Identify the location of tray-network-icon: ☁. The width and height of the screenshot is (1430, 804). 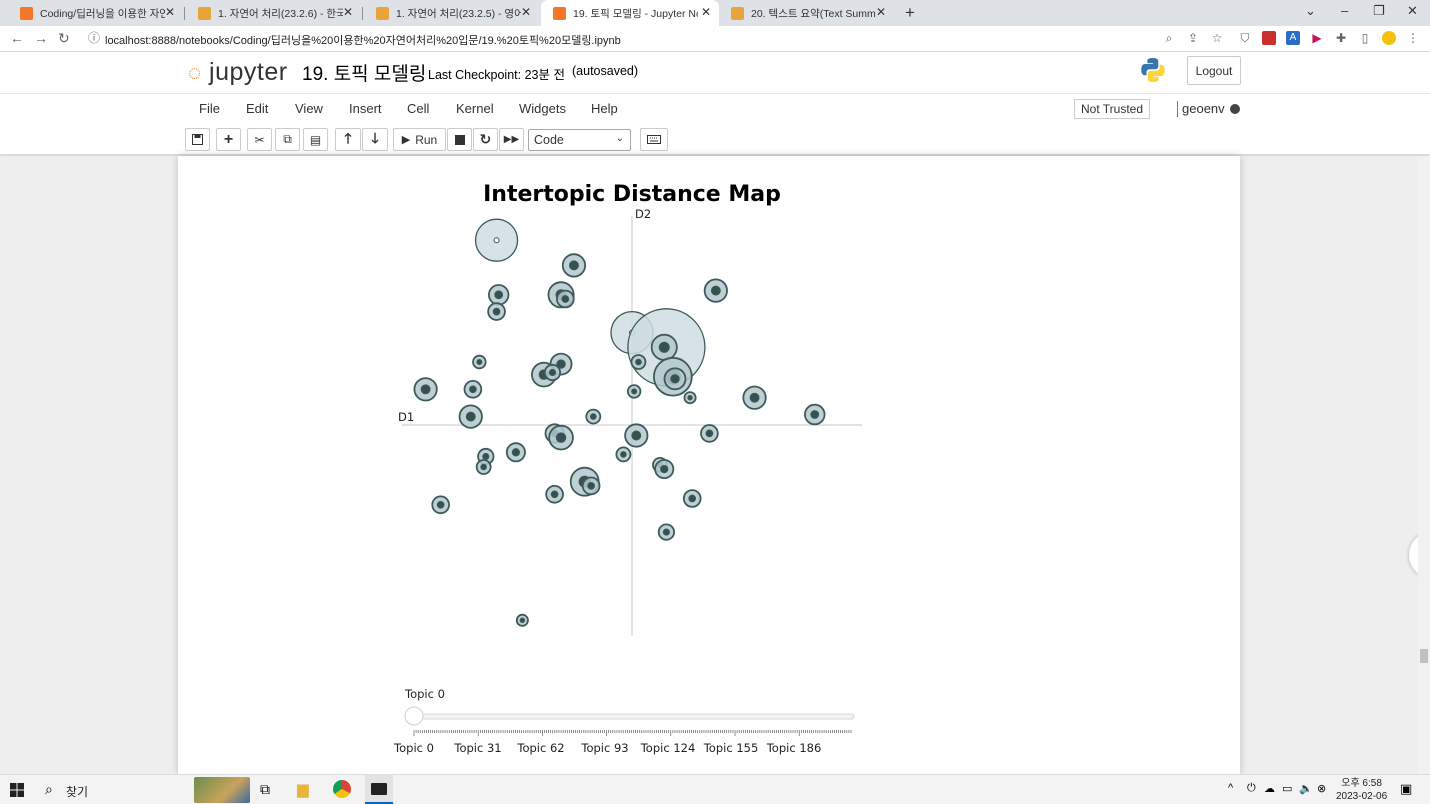
(1269, 788).